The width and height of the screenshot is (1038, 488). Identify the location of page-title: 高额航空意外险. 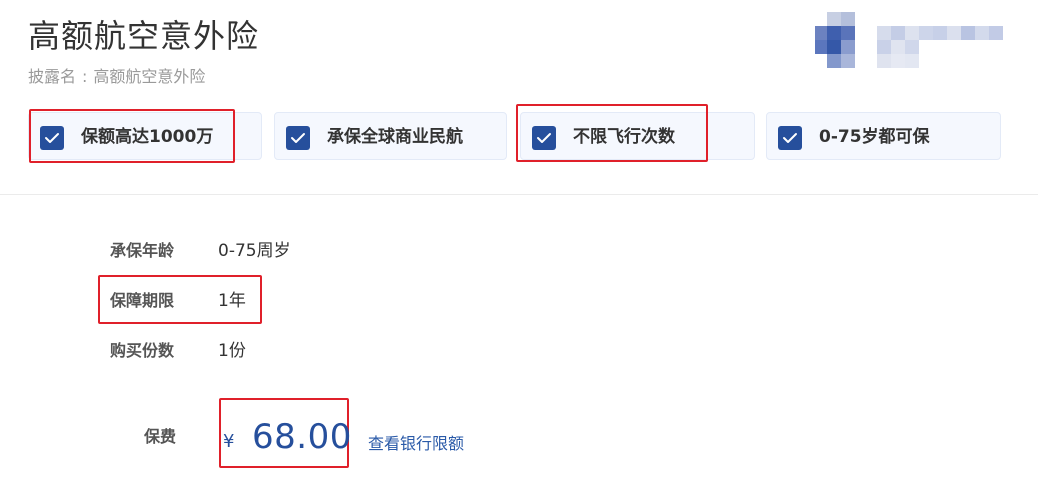
(144, 36).